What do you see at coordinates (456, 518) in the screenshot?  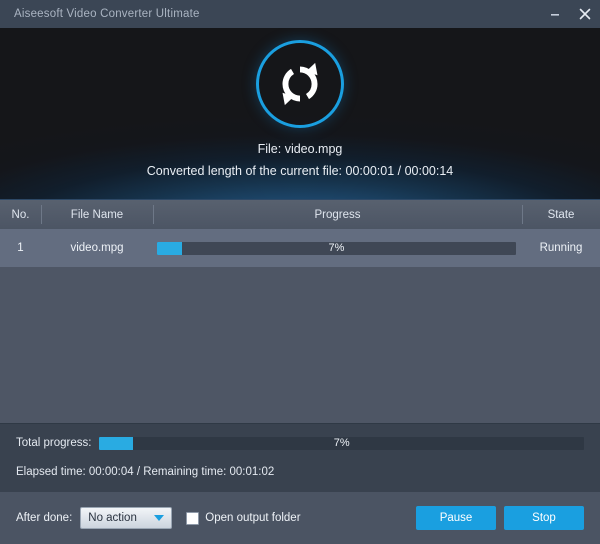 I see `pause-button: Pause` at bounding box center [456, 518].